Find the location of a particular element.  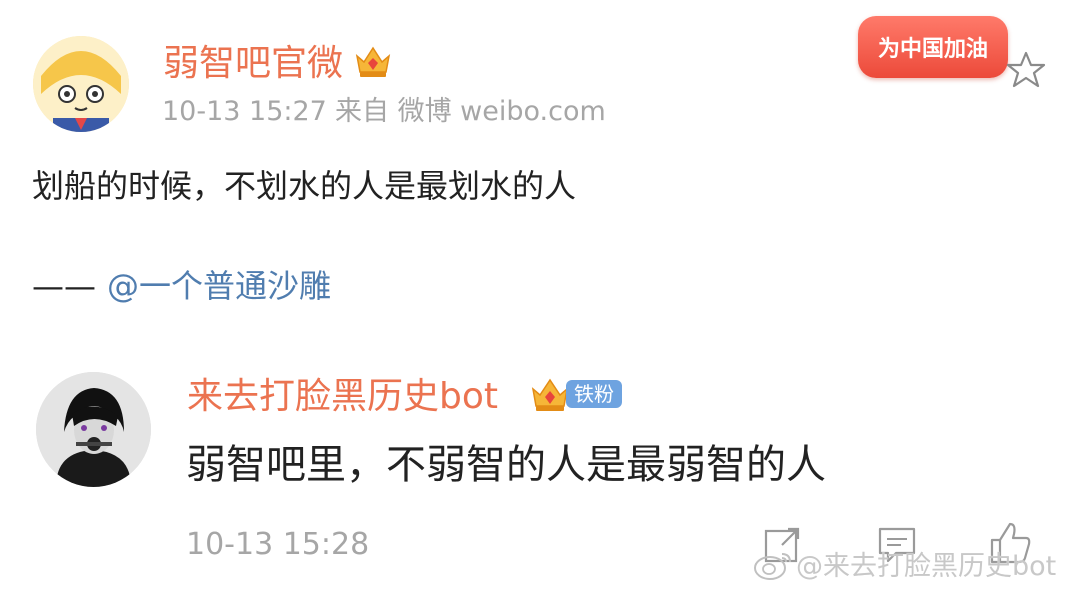

reply-timestamp: 10-13 15:28 is located at coordinates (278, 544).